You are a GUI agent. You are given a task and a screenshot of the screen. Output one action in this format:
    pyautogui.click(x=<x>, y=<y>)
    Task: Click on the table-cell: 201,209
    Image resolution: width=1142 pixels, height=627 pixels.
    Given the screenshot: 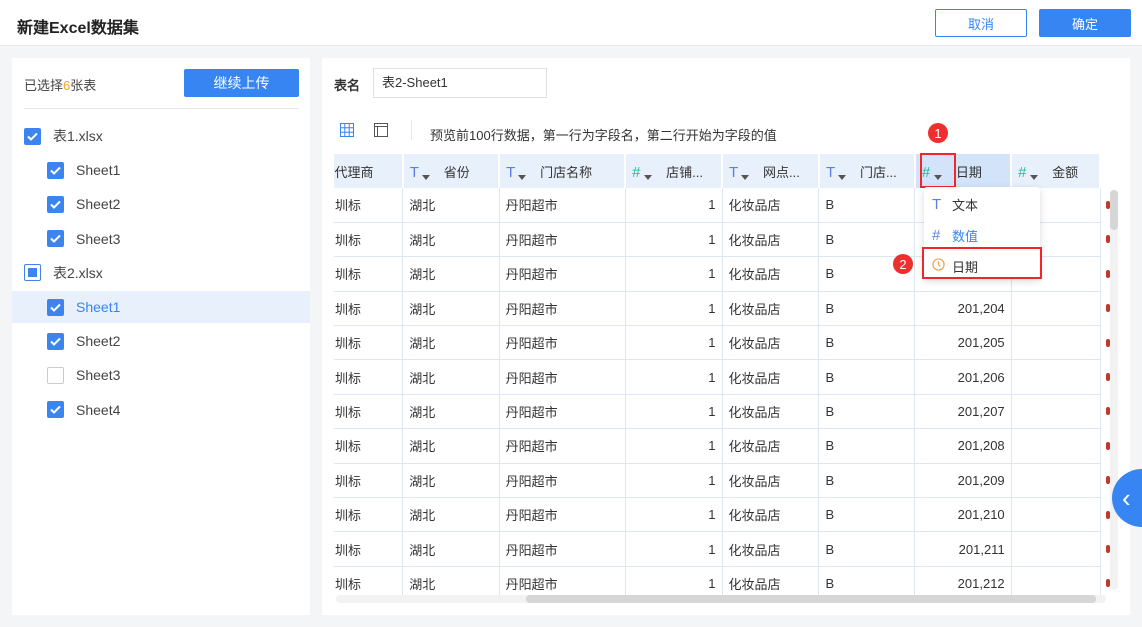 What is the action you would take?
    pyautogui.click(x=963, y=481)
    